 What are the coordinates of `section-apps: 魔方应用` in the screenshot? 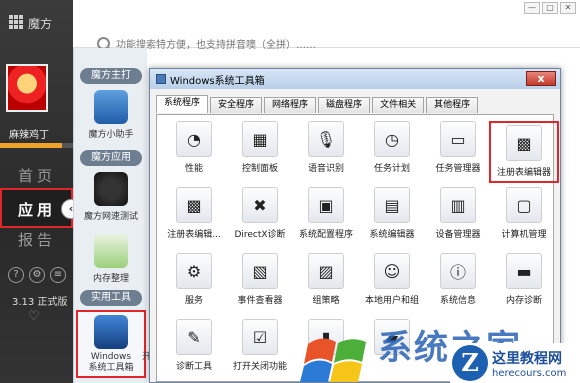 It's located at (111, 158).